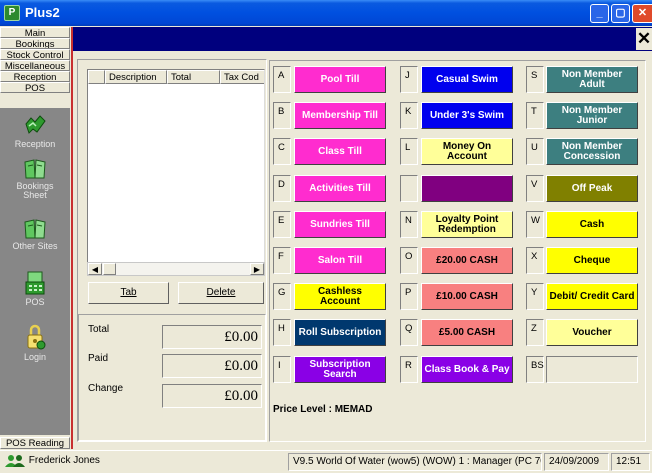 The height and width of the screenshot is (473, 652). I want to click on till-button-class-book-pay: Class Book & Pay, so click(467, 369).